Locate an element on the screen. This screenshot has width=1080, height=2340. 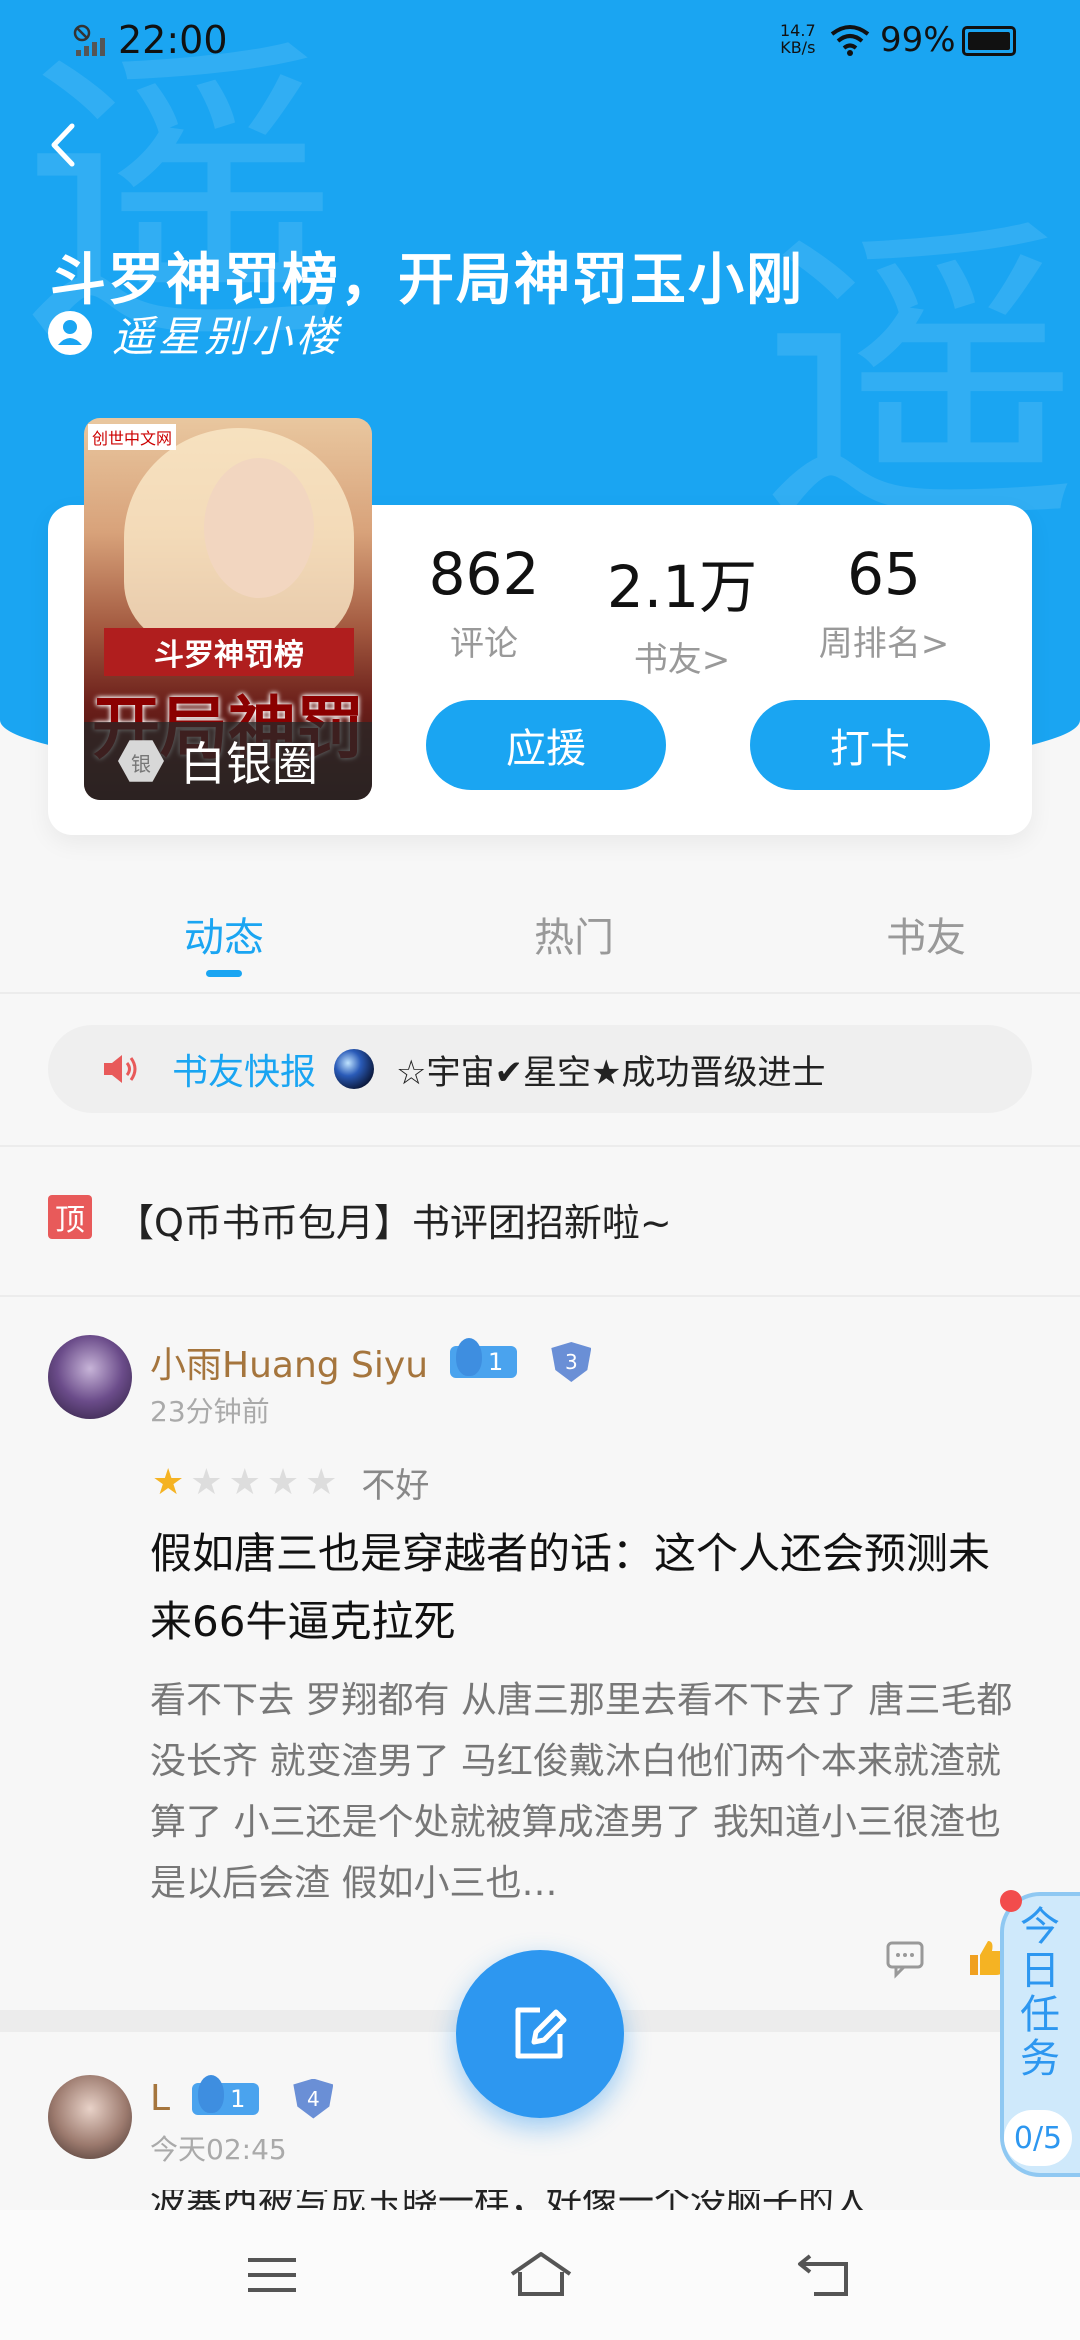
rating-word: 不好 is located at coordinates (395, 1486).